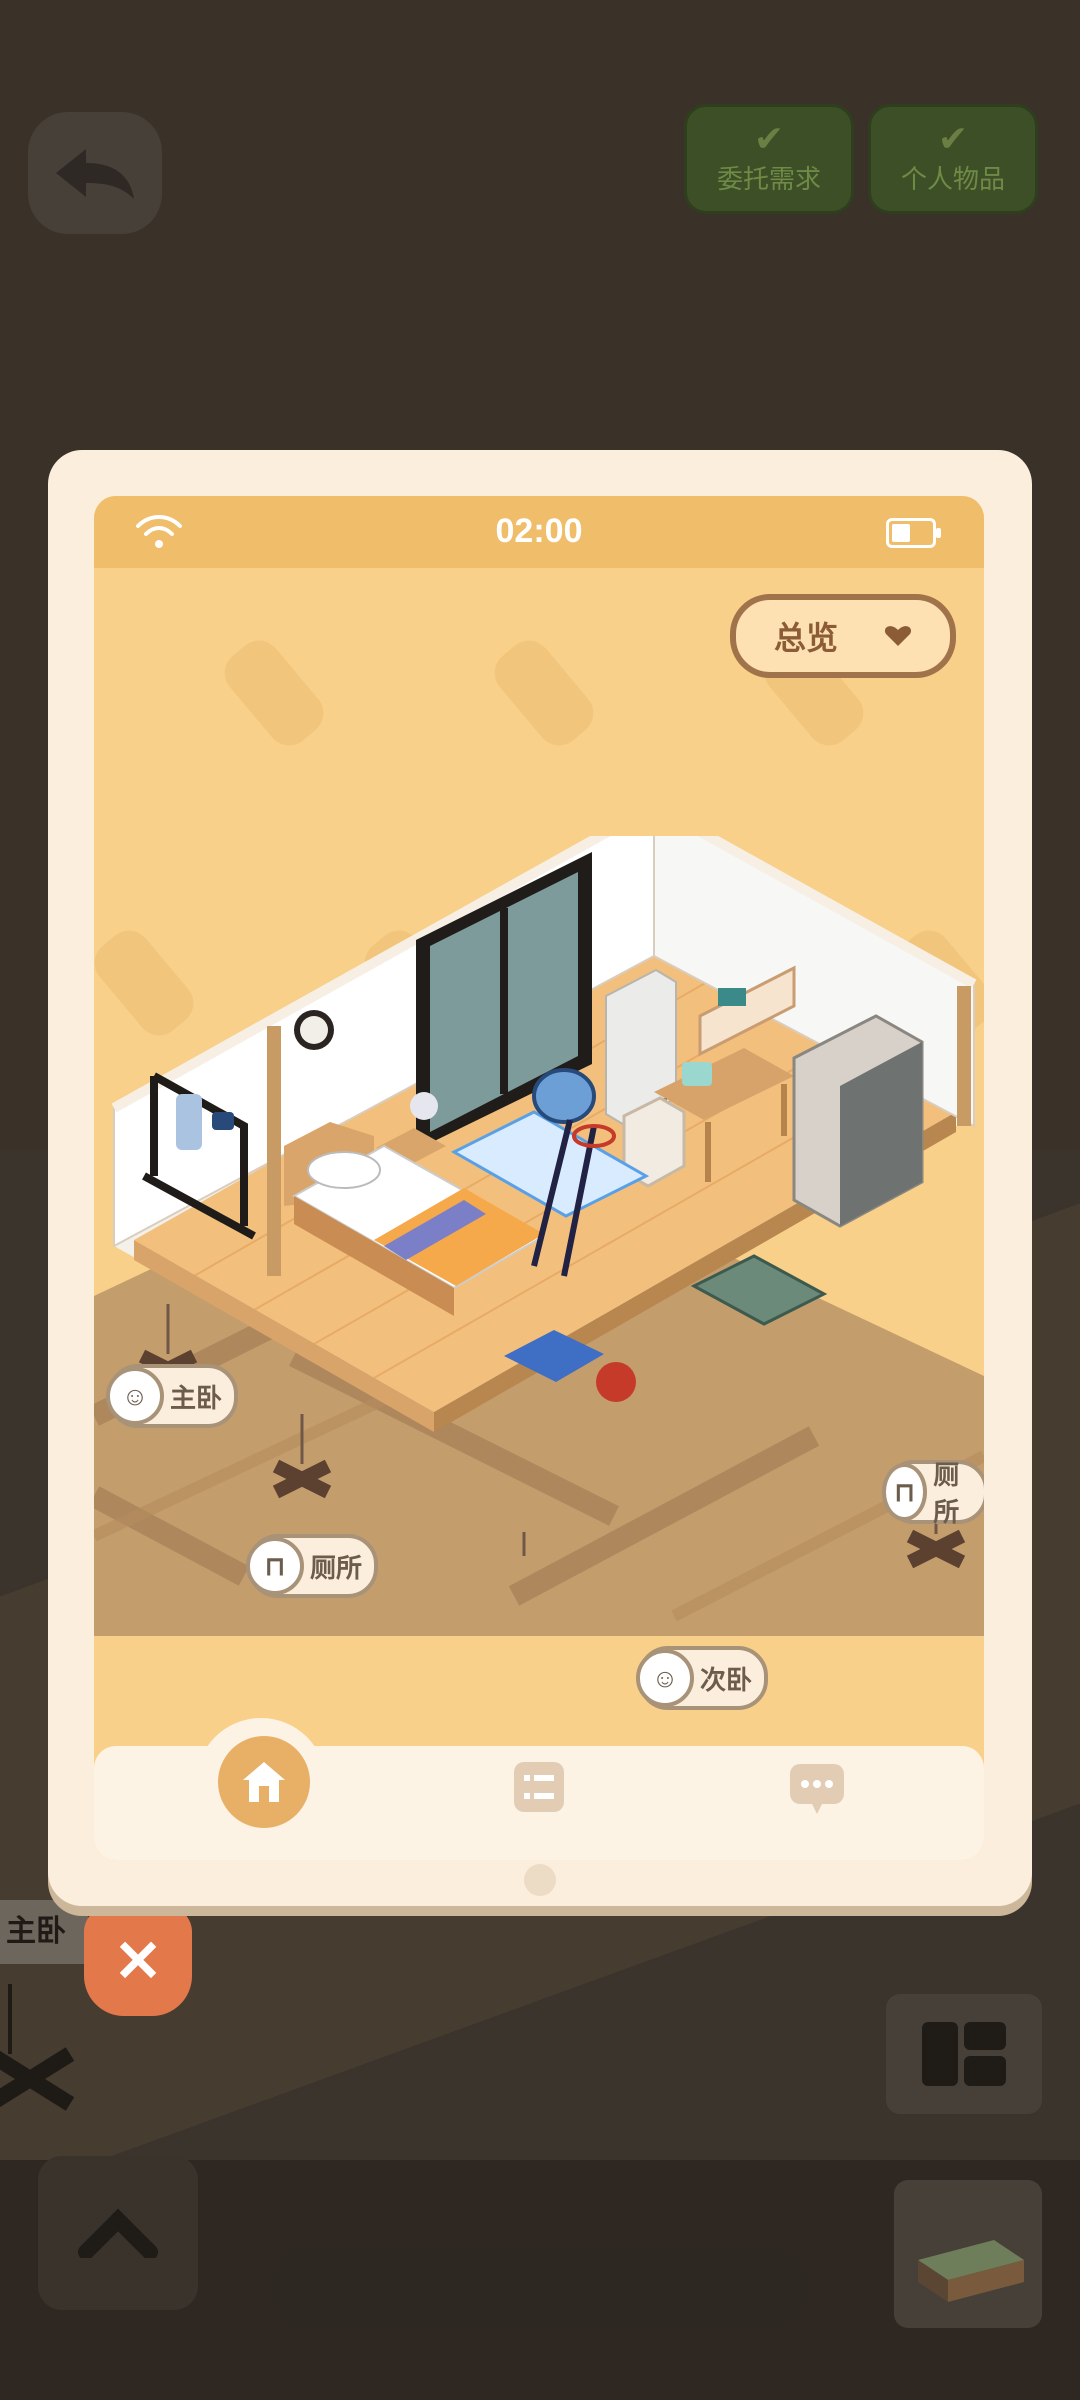  I want to click on furniture-icon, so click(971, 2271).